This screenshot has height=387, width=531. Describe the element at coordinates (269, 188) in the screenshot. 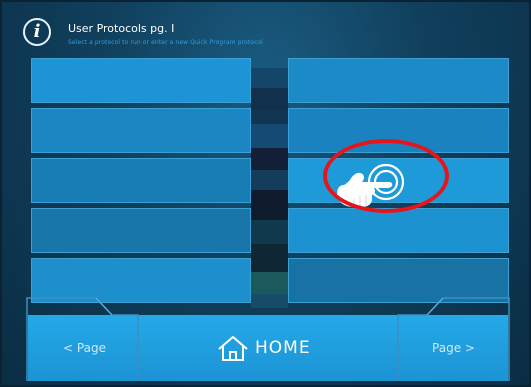

I see `center-divider` at that location.